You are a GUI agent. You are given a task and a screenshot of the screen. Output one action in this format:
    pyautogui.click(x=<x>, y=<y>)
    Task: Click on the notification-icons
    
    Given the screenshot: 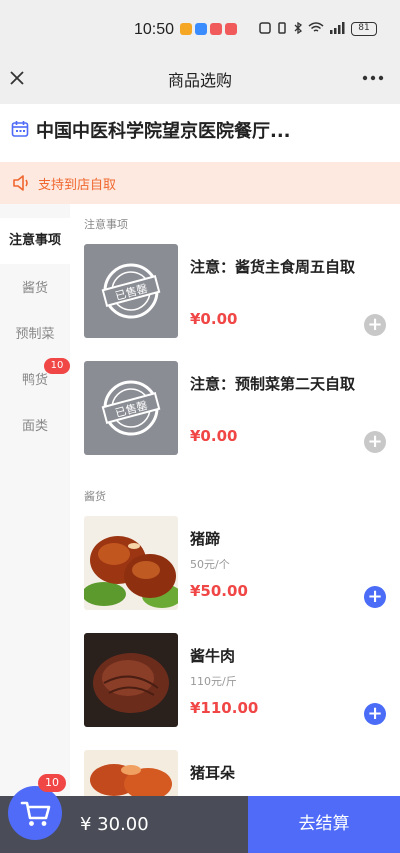 What is the action you would take?
    pyautogui.click(x=208, y=29)
    